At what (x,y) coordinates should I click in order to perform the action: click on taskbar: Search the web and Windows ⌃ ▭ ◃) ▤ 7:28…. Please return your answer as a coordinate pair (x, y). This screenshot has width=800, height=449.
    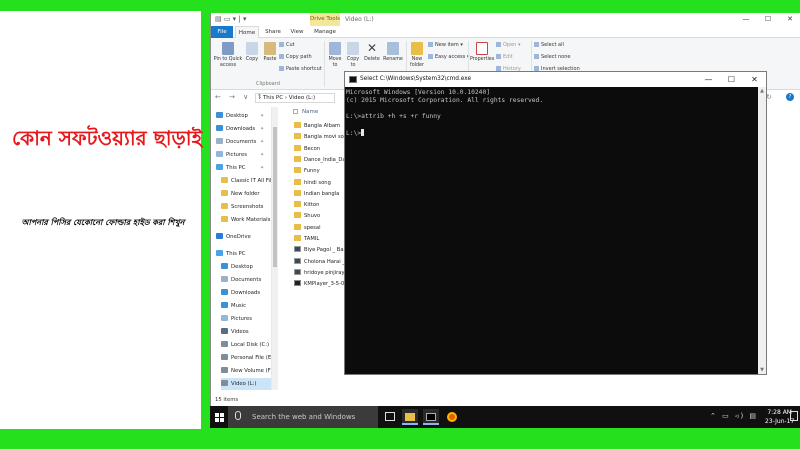
    Looking at the image, I should click on (505, 417).